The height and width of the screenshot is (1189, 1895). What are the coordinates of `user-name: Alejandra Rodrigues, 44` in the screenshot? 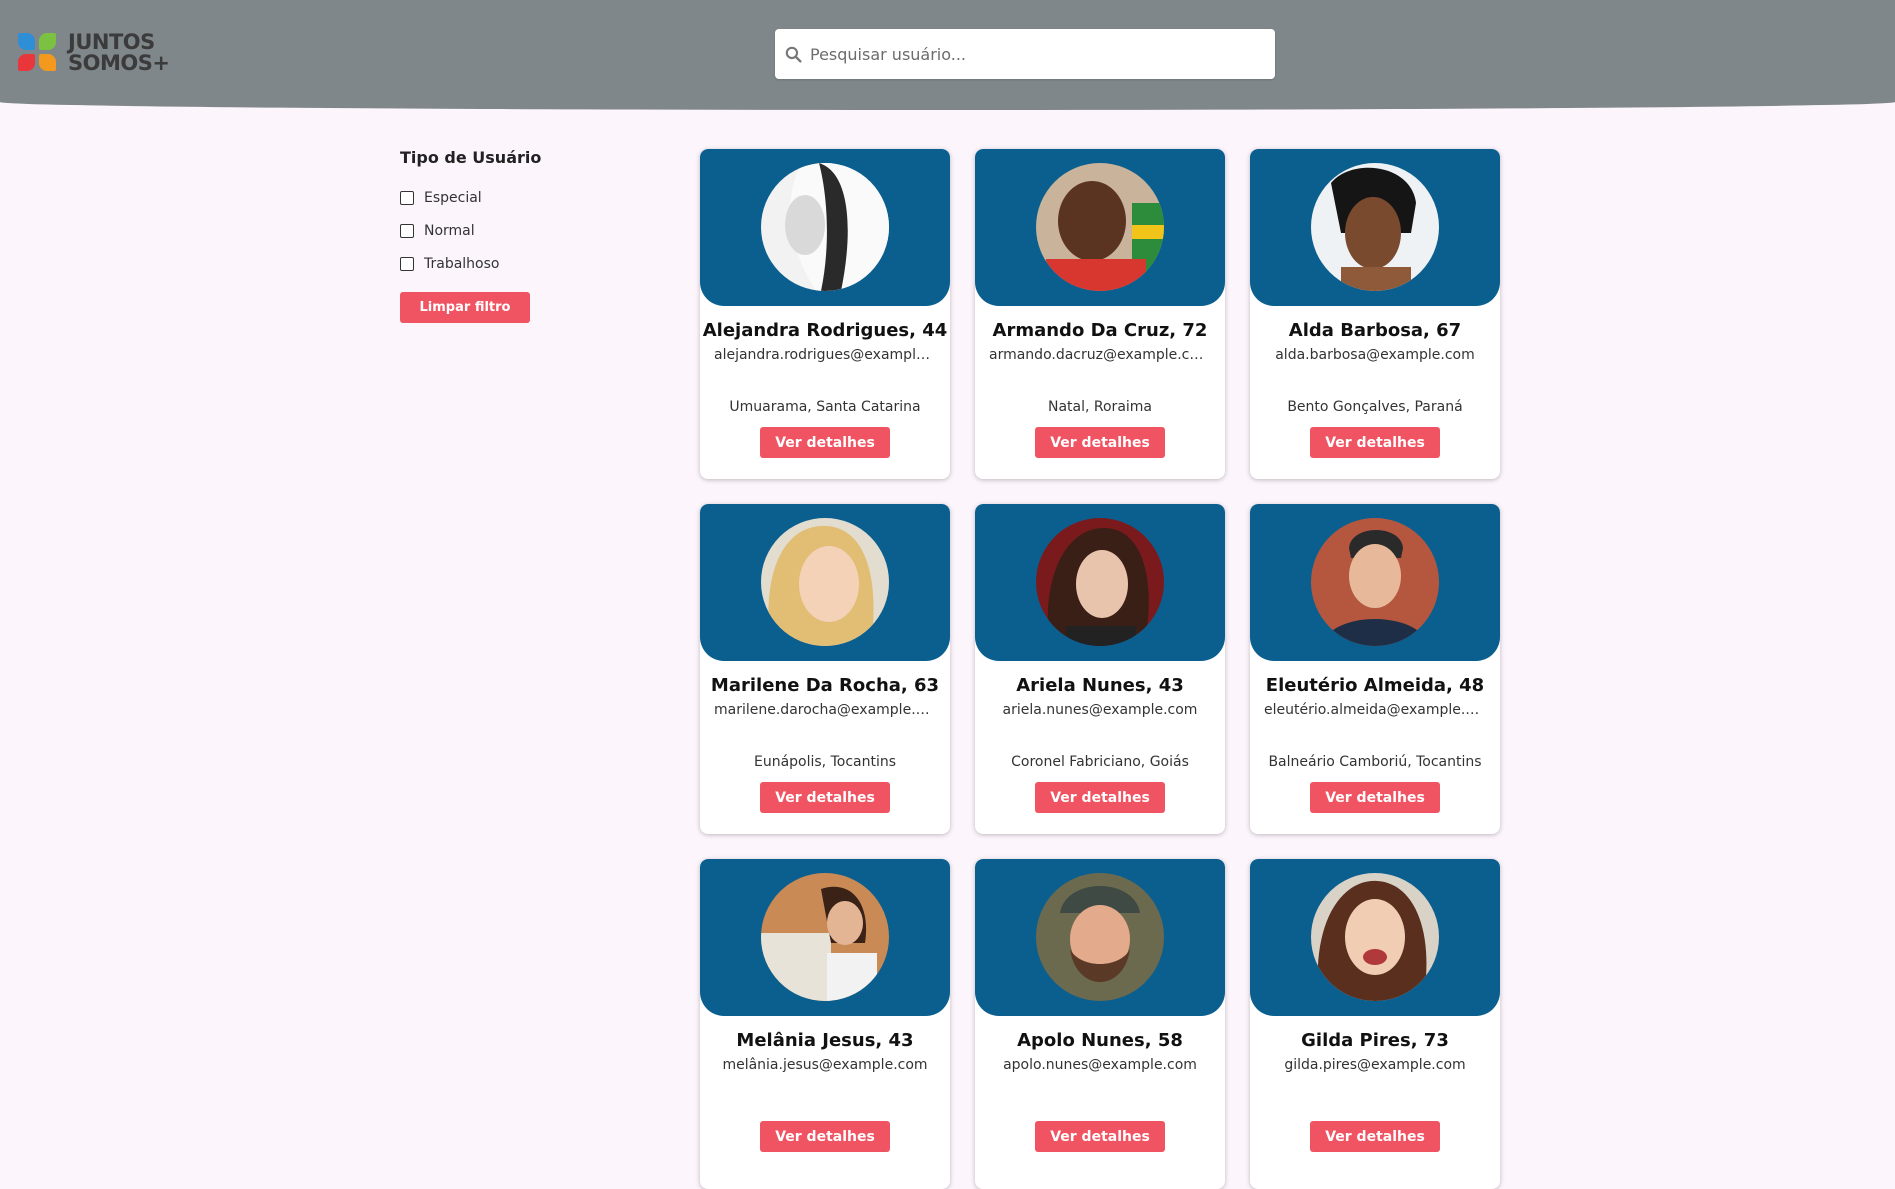 It's located at (825, 330).